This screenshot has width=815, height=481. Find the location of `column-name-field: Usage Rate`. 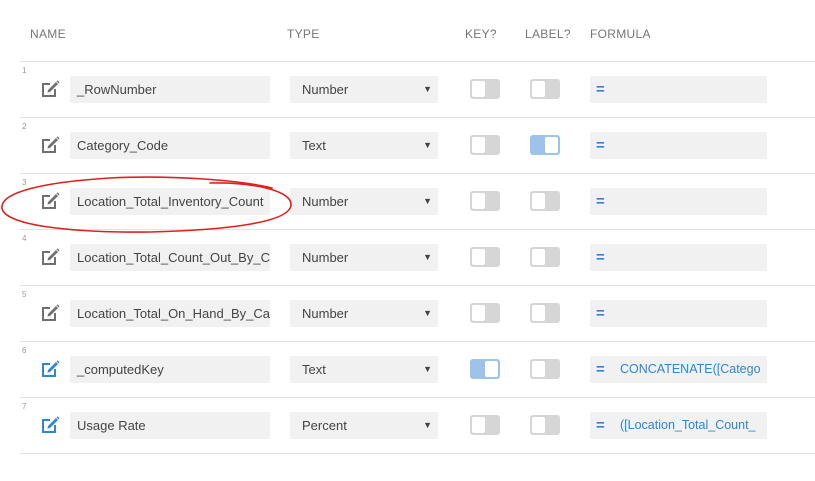

column-name-field: Usage Rate is located at coordinates (170, 425).